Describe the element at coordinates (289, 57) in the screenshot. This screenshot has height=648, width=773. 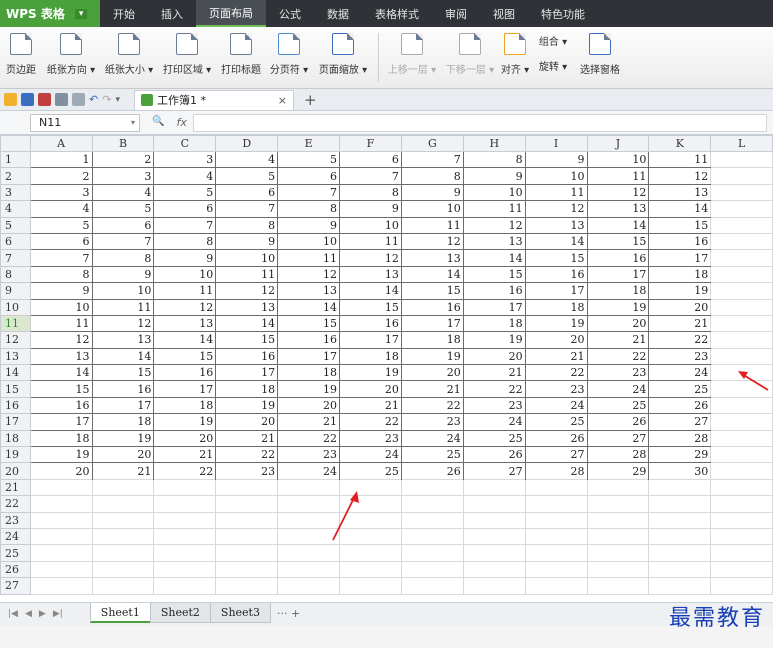
I see `ribbon-page-break-button: 分页符 ▾` at that location.